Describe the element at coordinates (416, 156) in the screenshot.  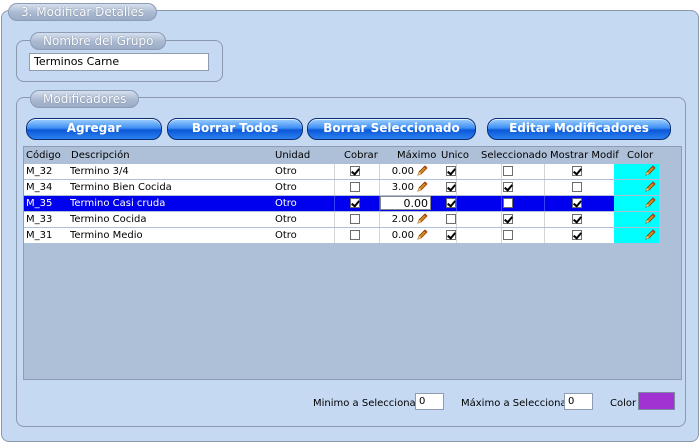
I see `col-max: Máximo` at that location.